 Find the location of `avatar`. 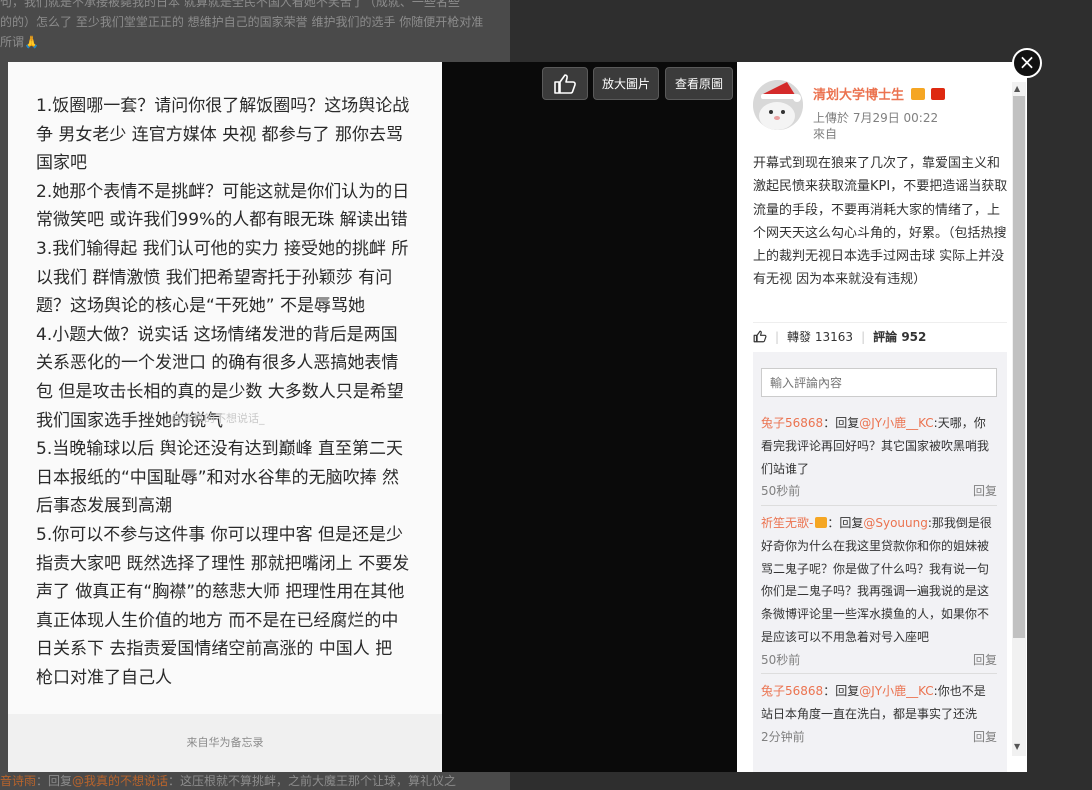

avatar is located at coordinates (778, 105).